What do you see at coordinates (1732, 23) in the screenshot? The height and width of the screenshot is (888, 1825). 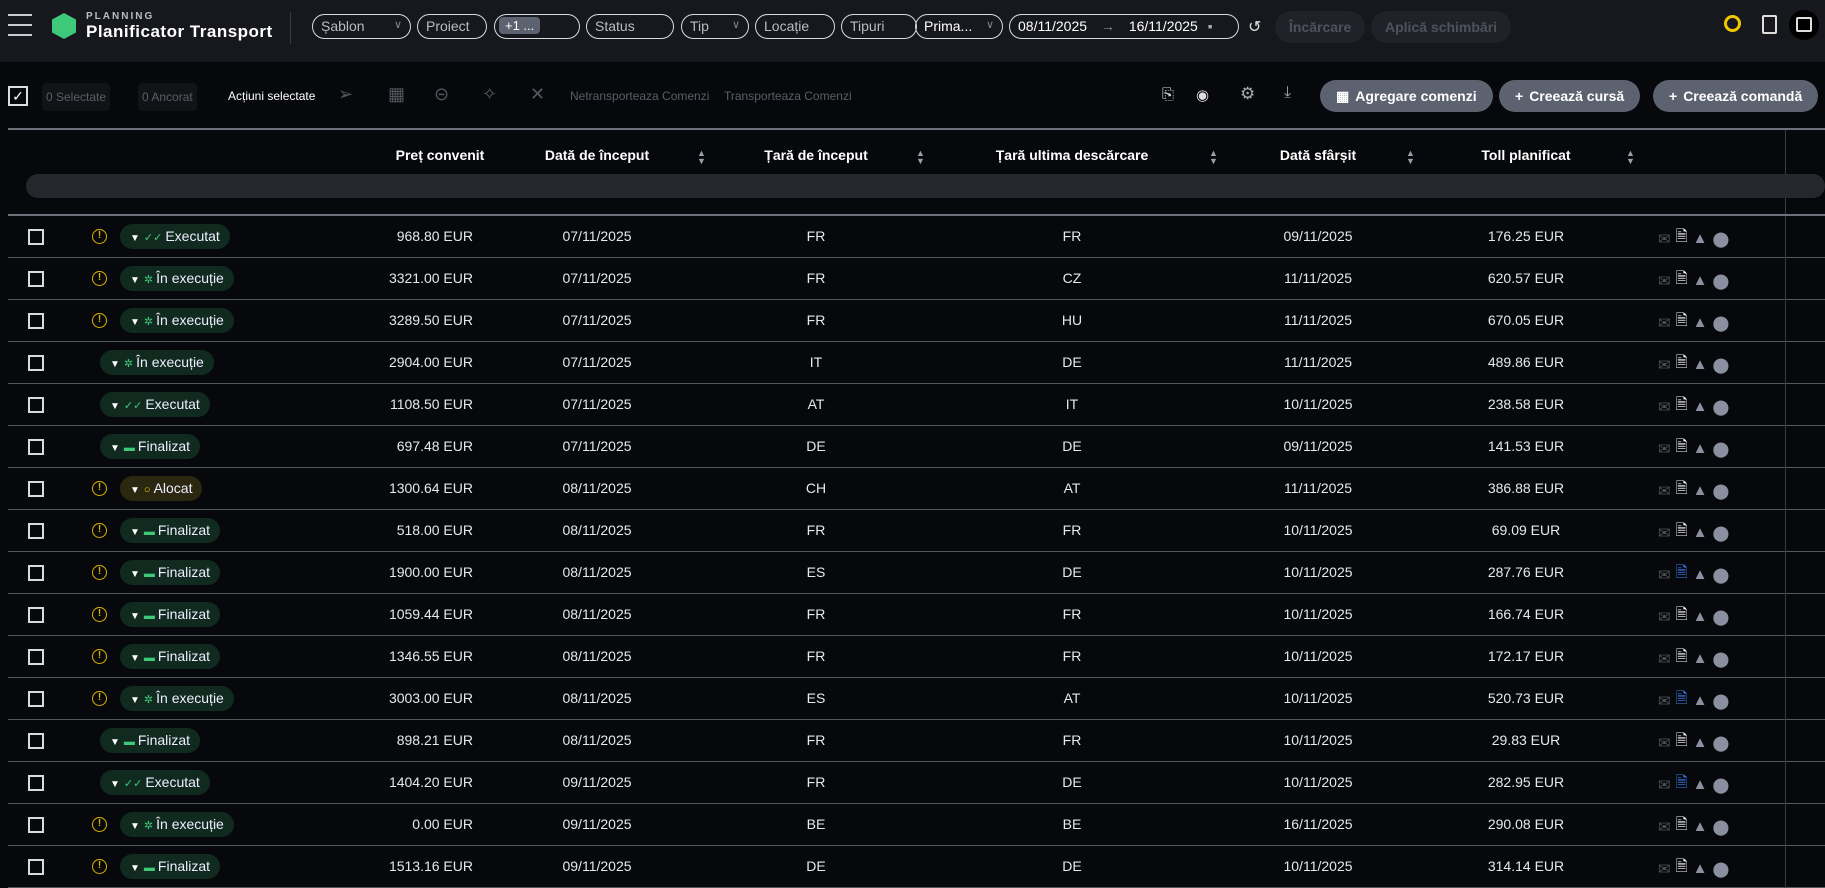 I see `search-icon` at bounding box center [1732, 23].